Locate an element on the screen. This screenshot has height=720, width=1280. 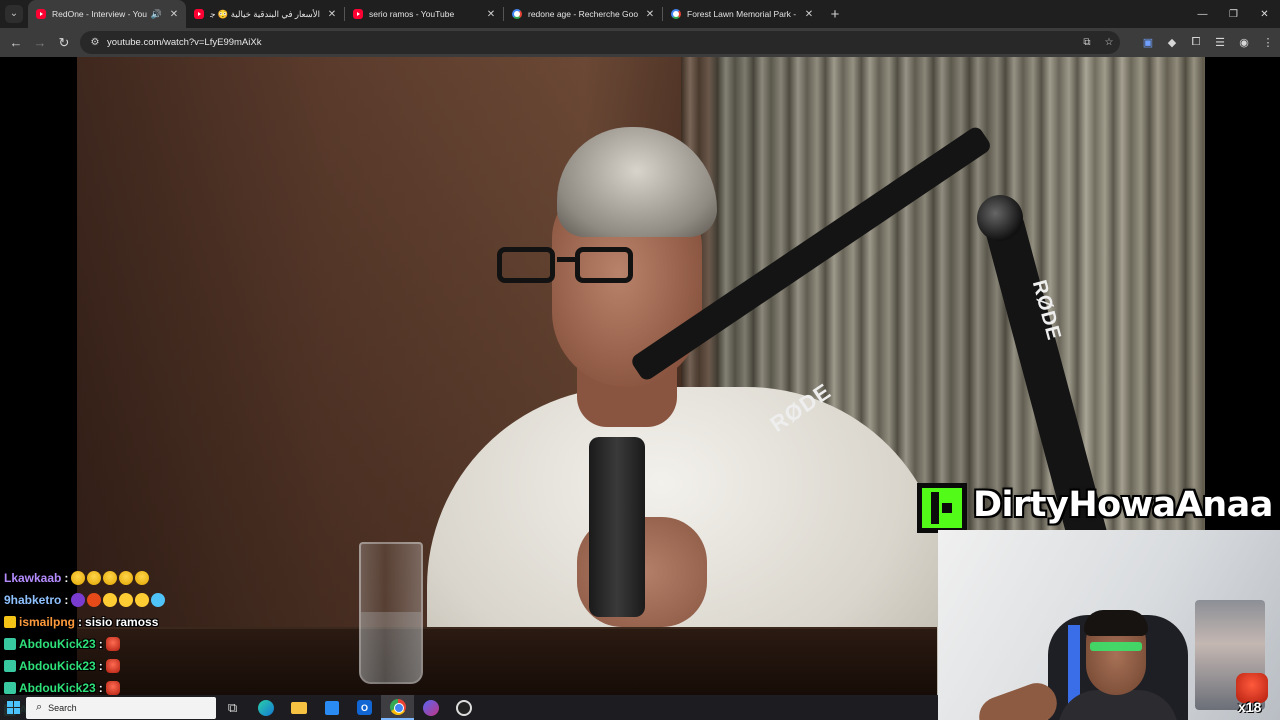
tab-title: Forest Lawn Memorial Park - Go is located at coordinates (742, 14).